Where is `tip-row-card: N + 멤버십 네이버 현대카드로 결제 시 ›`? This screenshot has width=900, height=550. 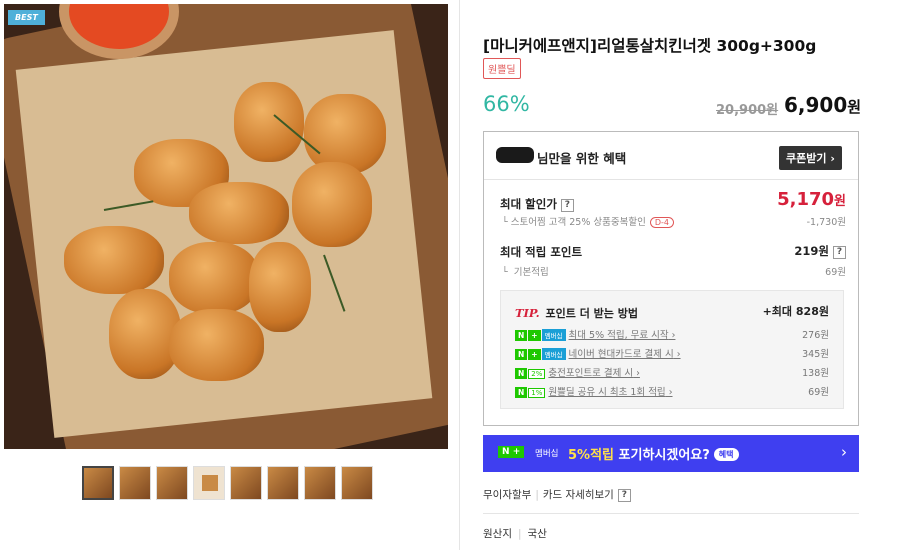
tip-row-card: N + 멤버십 네이버 현대카드로 결제 시 › is located at coordinates (598, 353).